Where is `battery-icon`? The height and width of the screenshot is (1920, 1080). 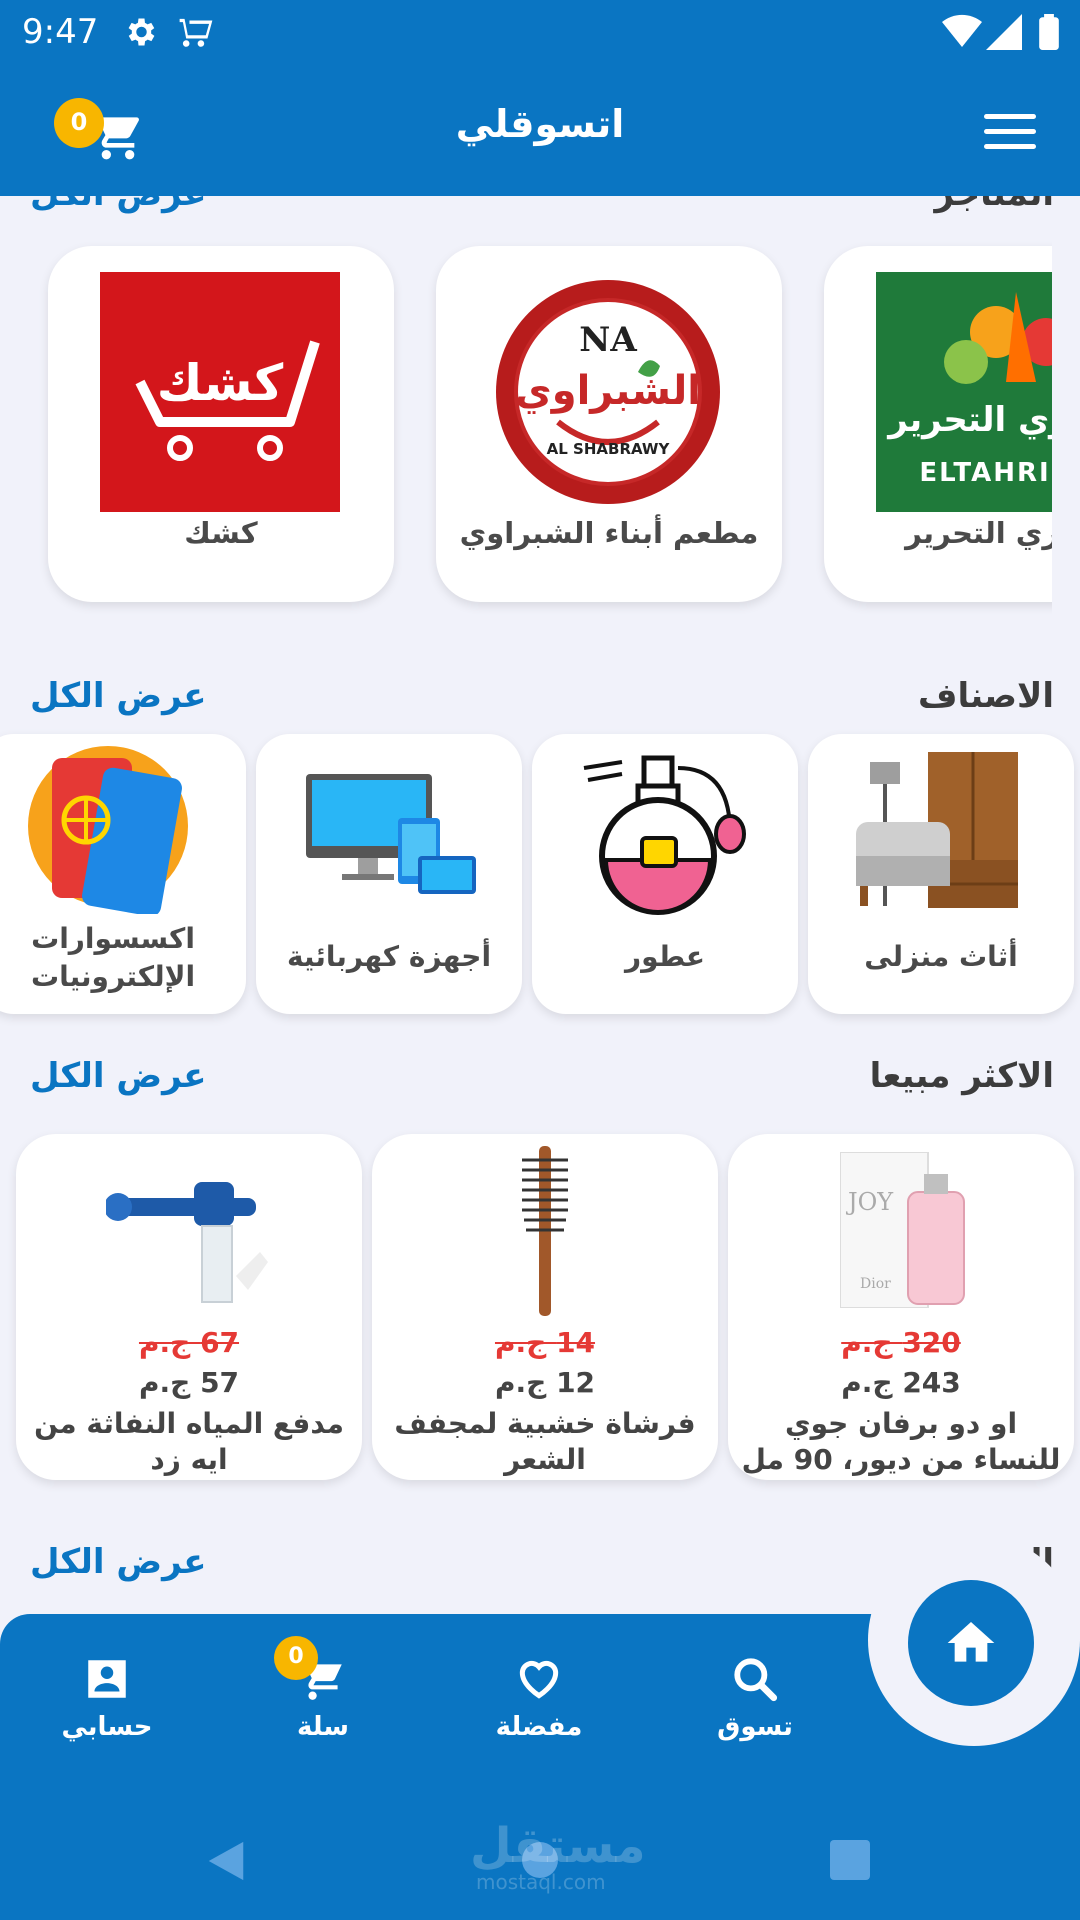 battery-icon is located at coordinates (1049, 34).